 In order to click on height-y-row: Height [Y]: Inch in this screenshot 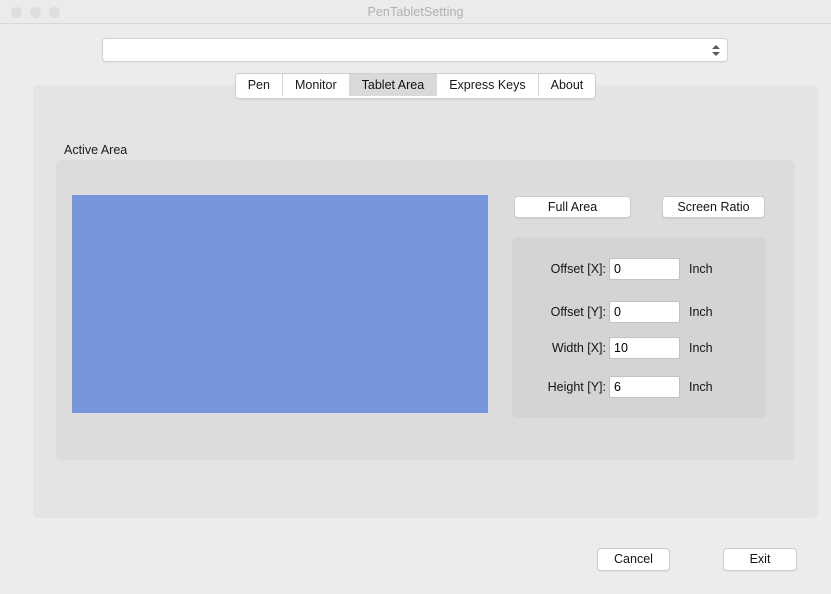, I will do `click(639, 387)`.